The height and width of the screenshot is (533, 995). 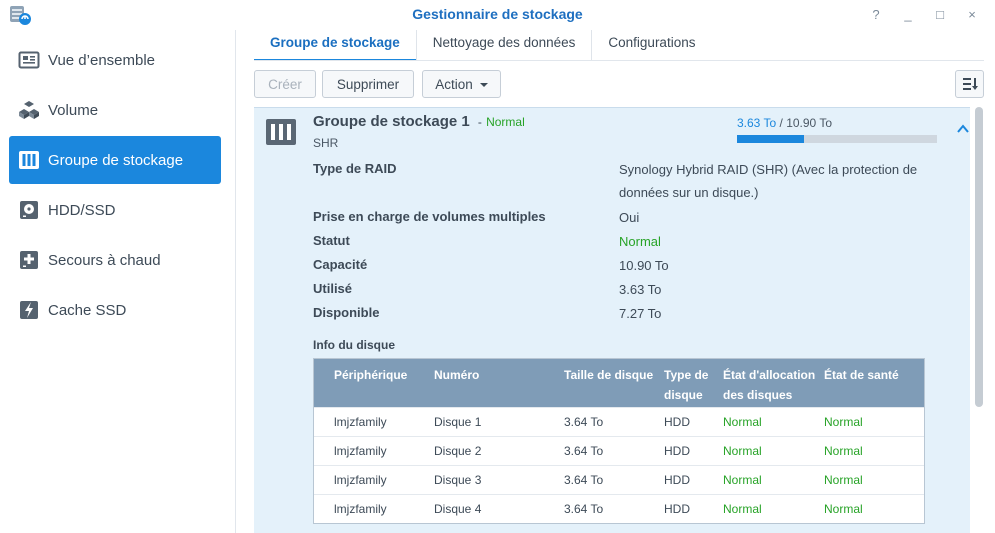 I want to click on delete-button: Supprimer, so click(x=368, y=84).